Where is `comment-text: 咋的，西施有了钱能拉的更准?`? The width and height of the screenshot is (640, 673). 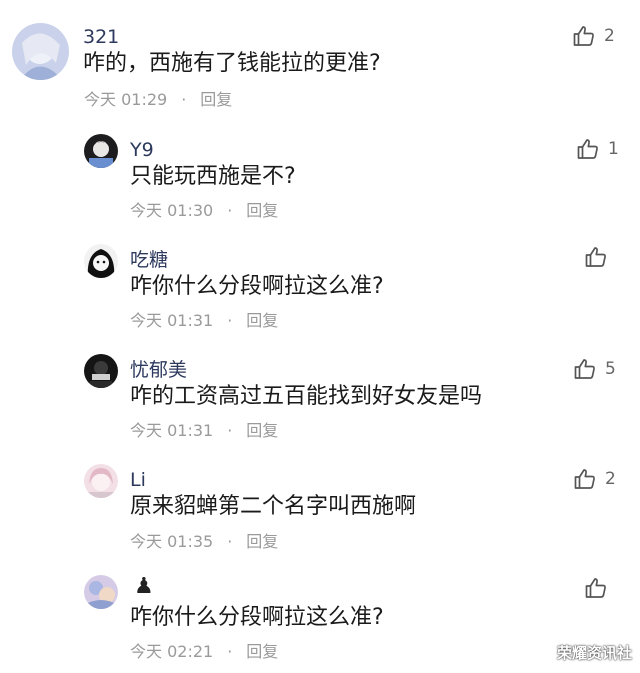 comment-text: 咋的，西施有了钱能拉的更准? is located at coordinates (232, 63).